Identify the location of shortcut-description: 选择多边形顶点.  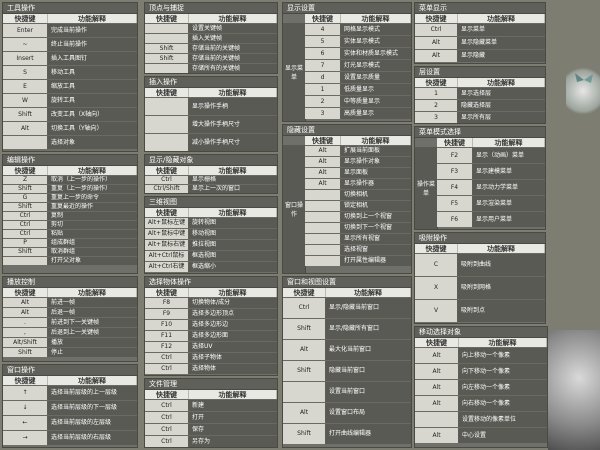
(233, 314).